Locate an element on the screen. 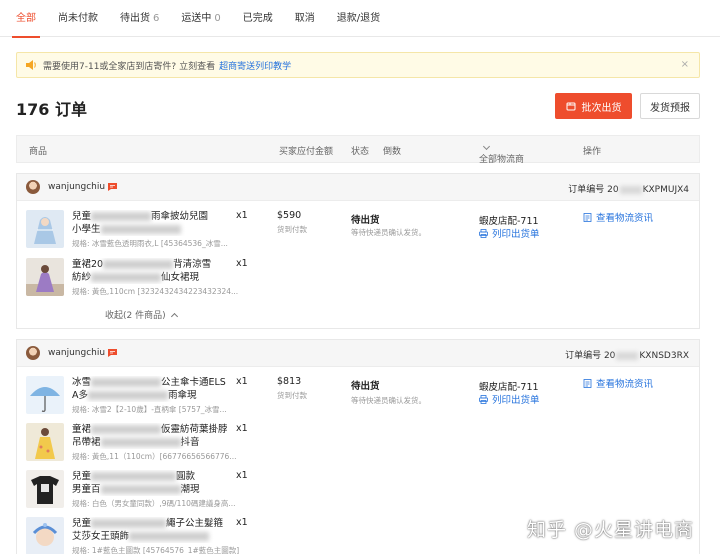  order-status-tabs: 全部 尚未付款 待出货 6 运送中 0 已完成 取消 退款/退货 is located at coordinates (360, 19).